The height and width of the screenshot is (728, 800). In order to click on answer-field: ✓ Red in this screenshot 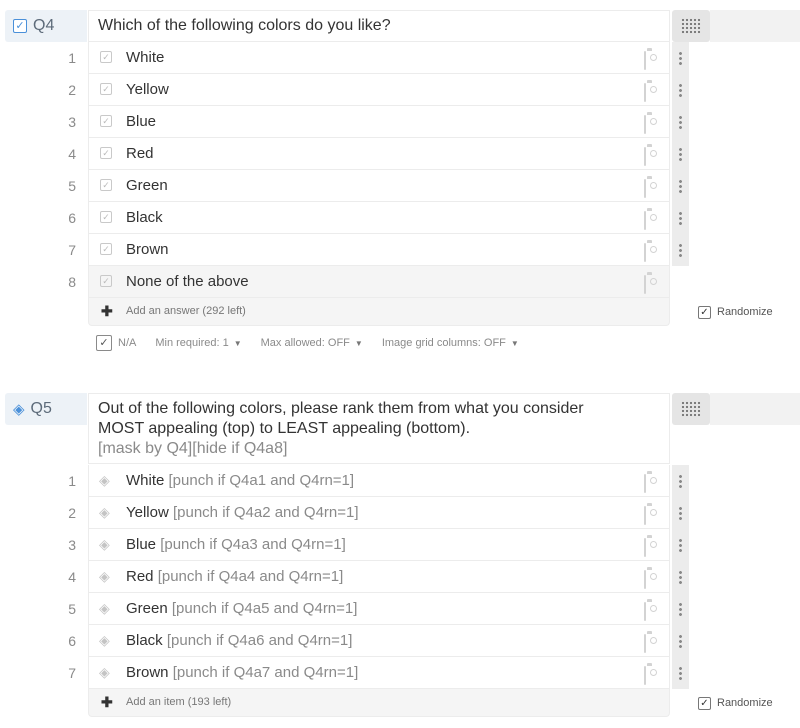, I will do `click(379, 154)`.